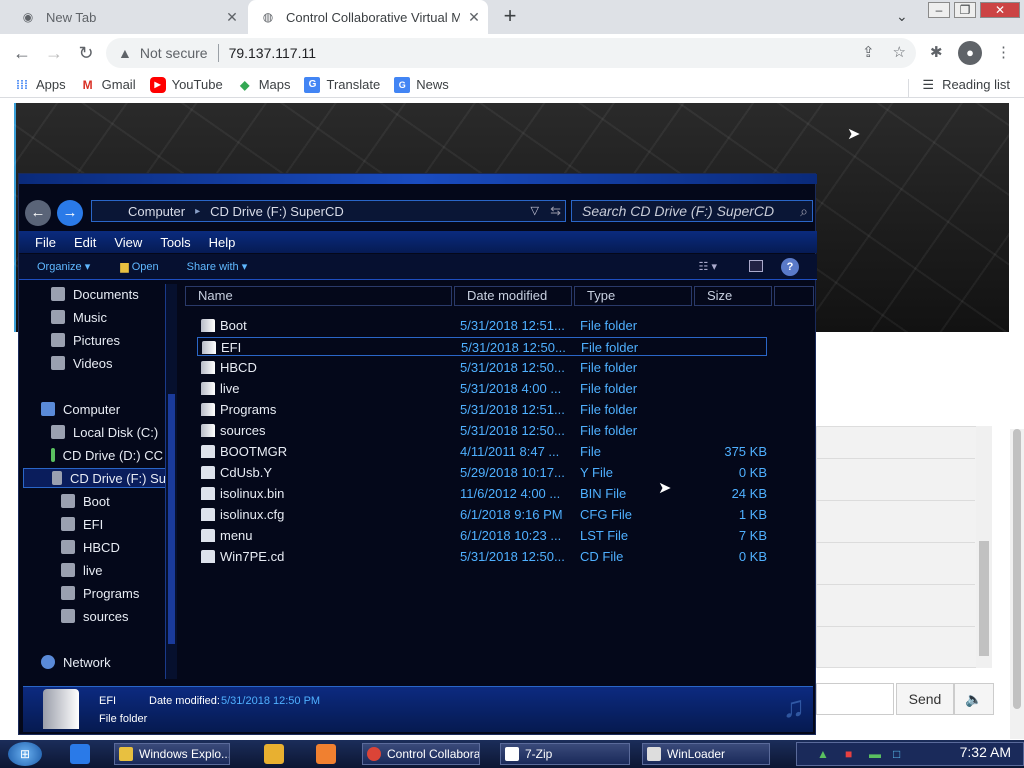  What do you see at coordinates (555, 211) in the screenshot?
I see `refresh-icon: ⇆` at bounding box center [555, 211].